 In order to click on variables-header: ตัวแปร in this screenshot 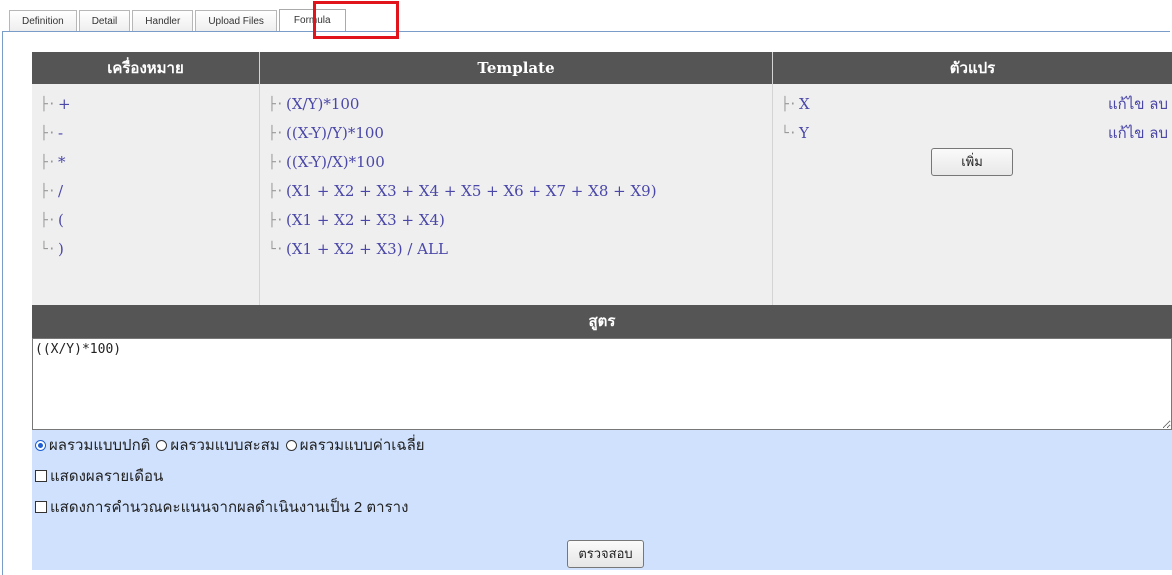, I will do `click(972, 68)`.